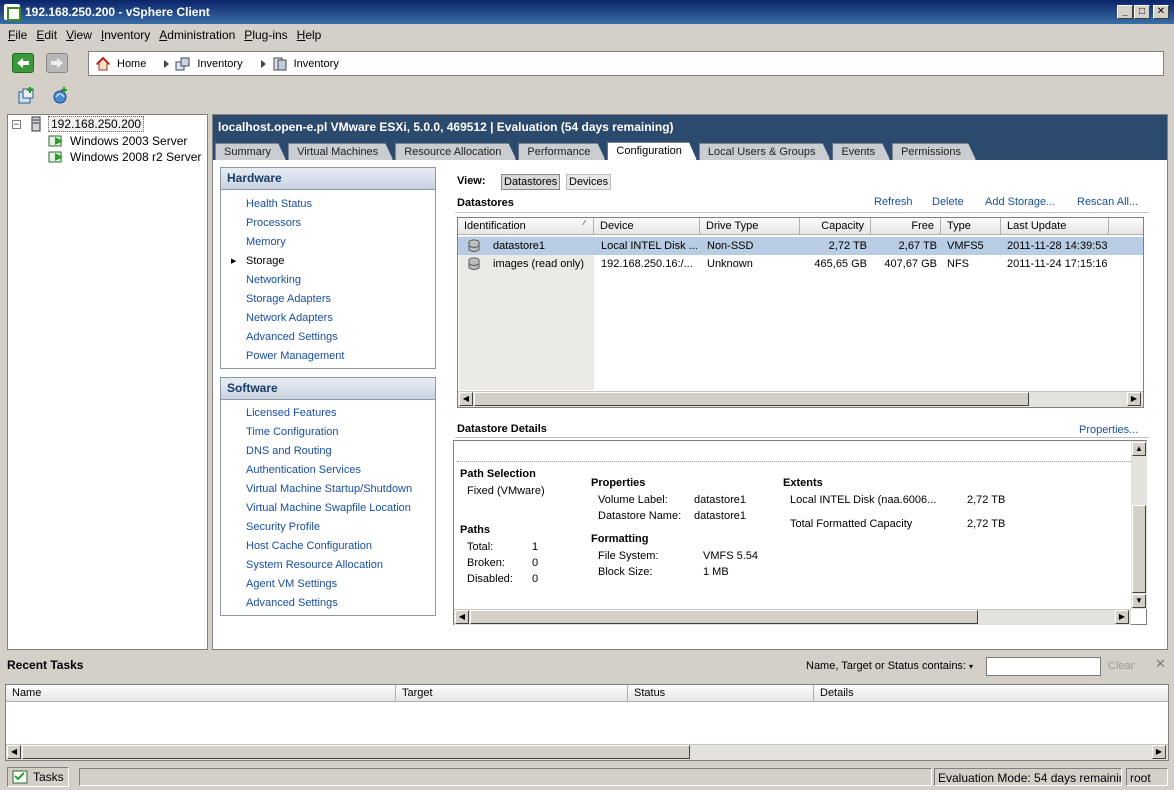 This screenshot has height=790, width=1174. I want to click on back-button, so click(23, 63).